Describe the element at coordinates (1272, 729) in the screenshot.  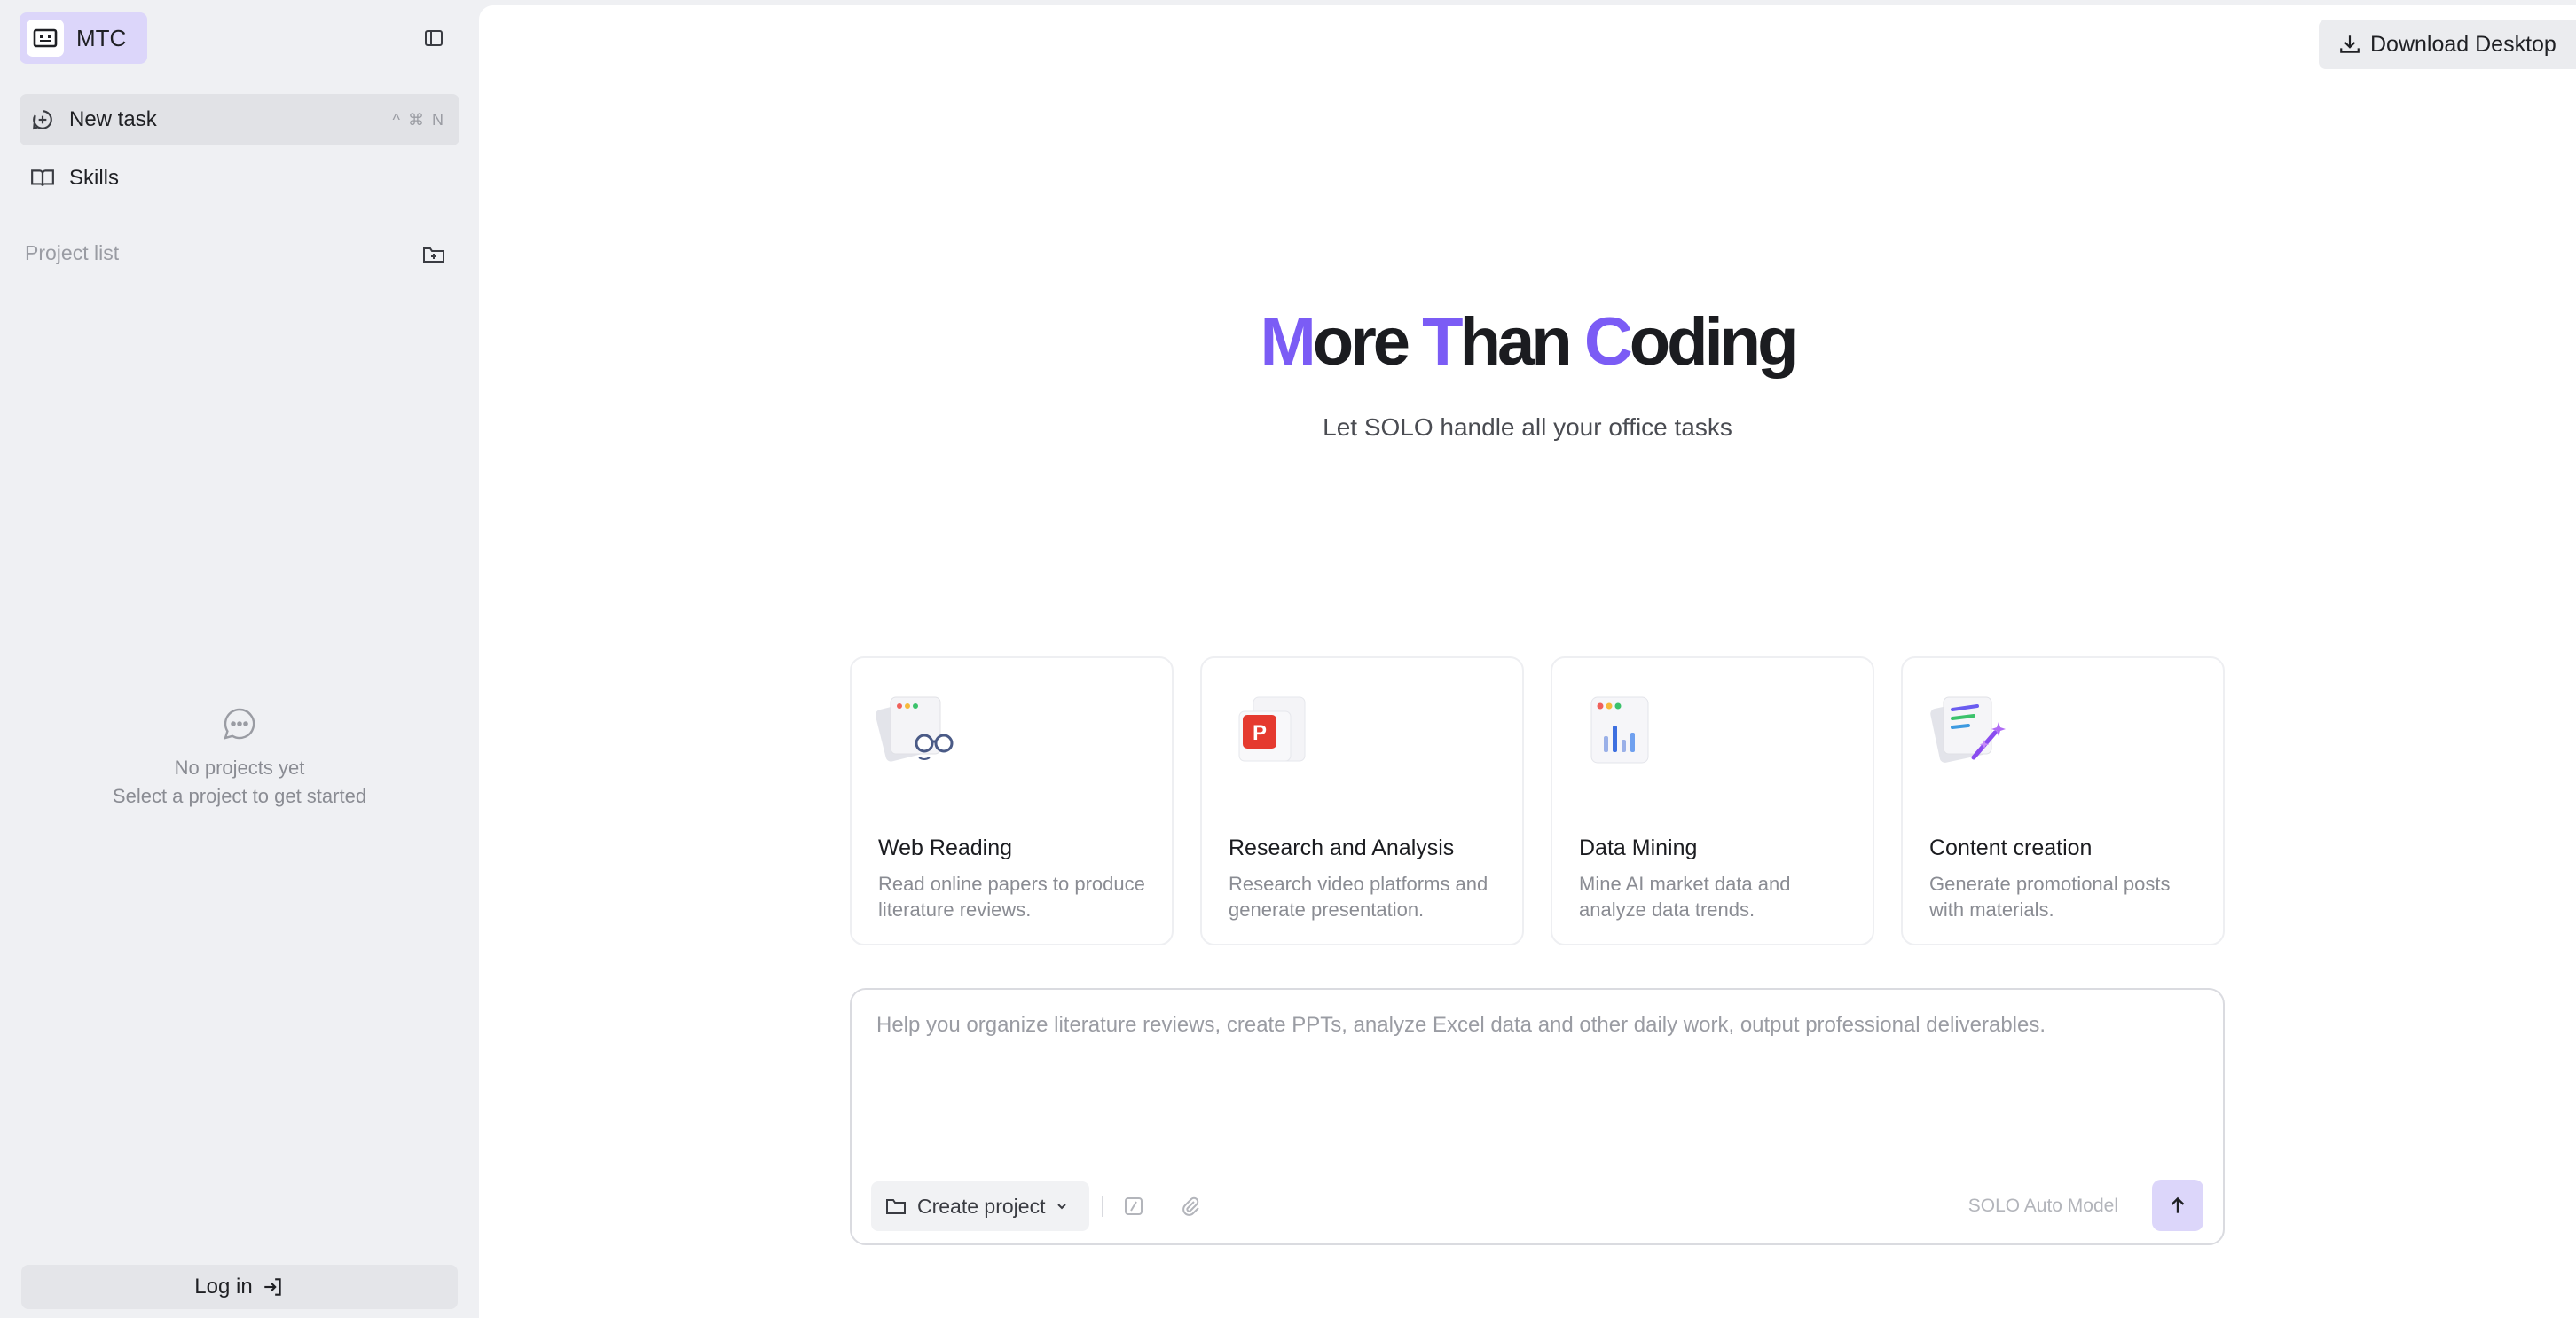
I see `presentation-illustration: P` at that location.